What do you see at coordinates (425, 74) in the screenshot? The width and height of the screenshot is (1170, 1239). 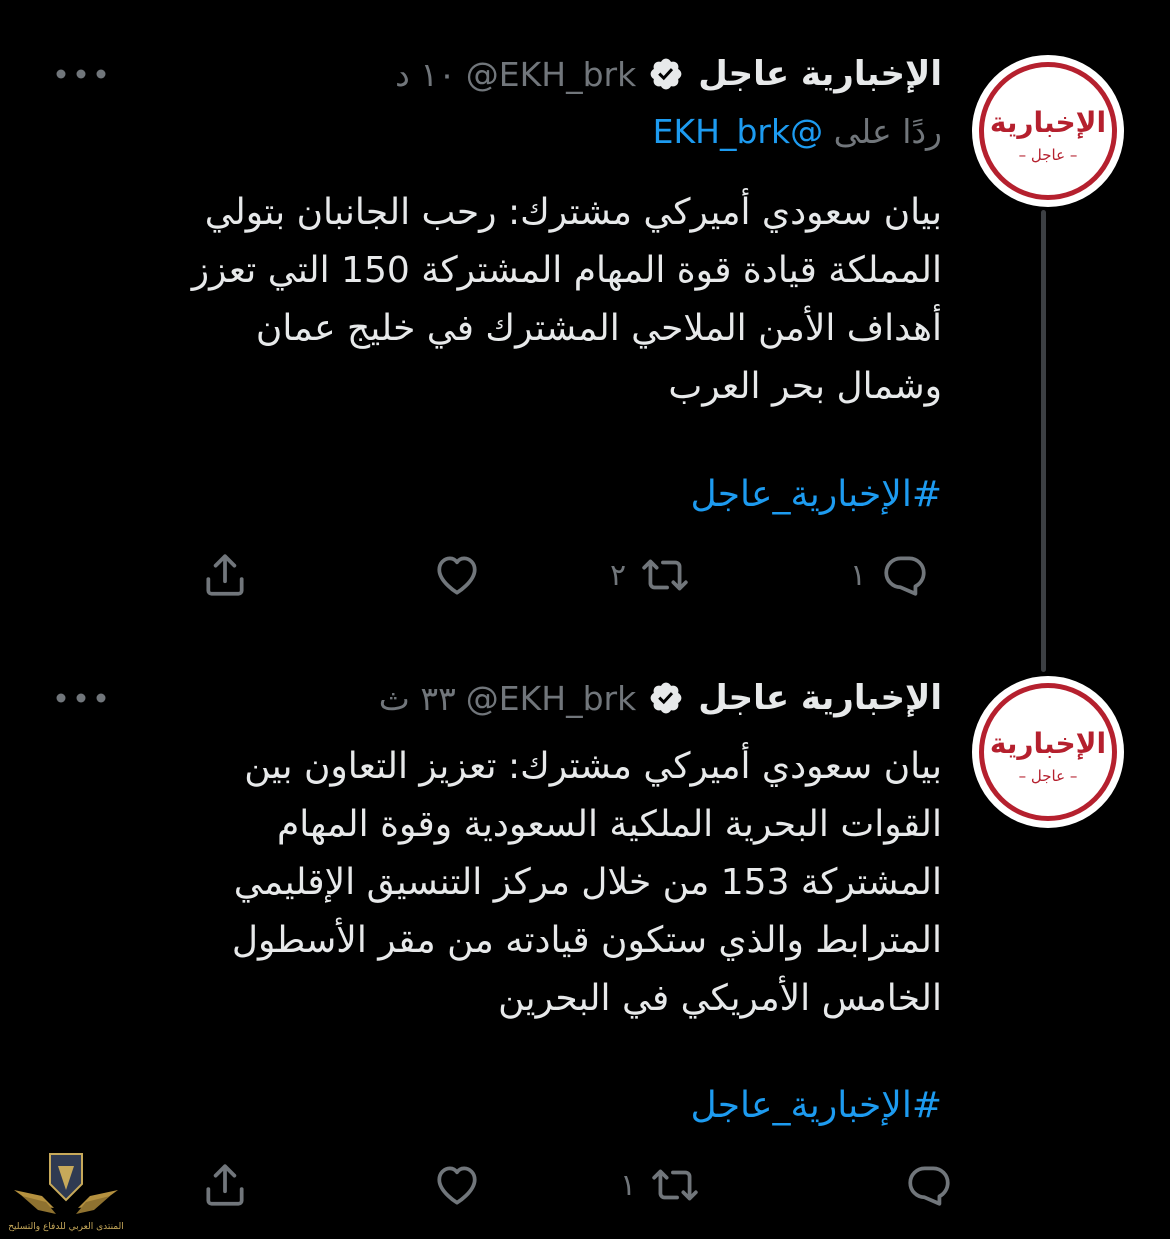 I see `timestamp: ١٠ د` at bounding box center [425, 74].